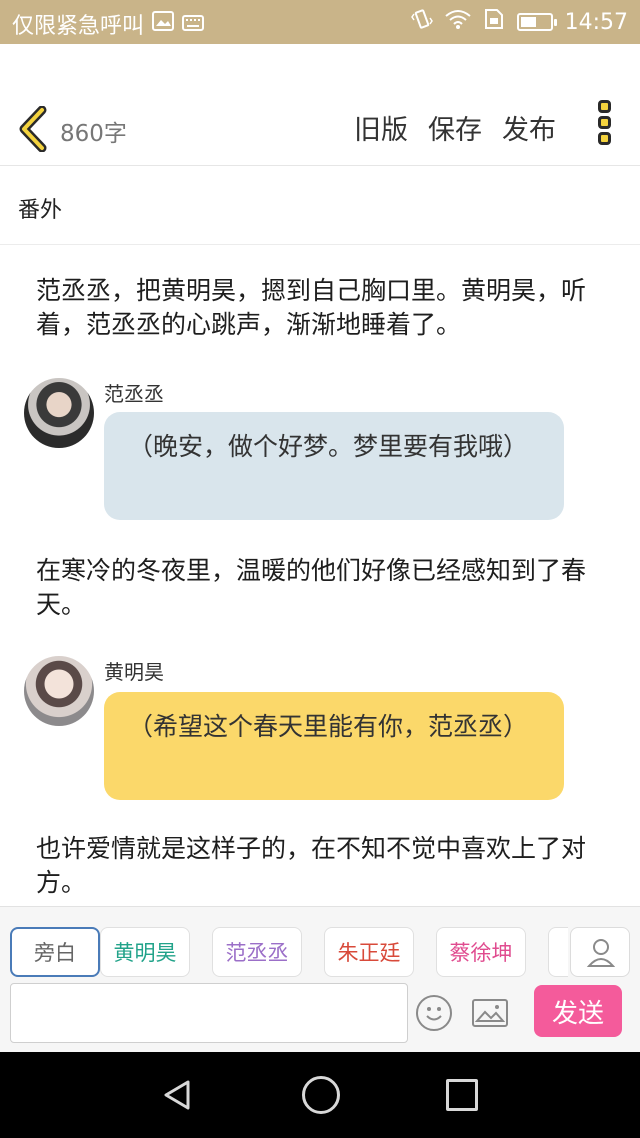 The image size is (640, 1138). What do you see at coordinates (320, 128) in the screenshot?
I see `editor-header: 860字 旧版 保存 发布` at bounding box center [320, 128].